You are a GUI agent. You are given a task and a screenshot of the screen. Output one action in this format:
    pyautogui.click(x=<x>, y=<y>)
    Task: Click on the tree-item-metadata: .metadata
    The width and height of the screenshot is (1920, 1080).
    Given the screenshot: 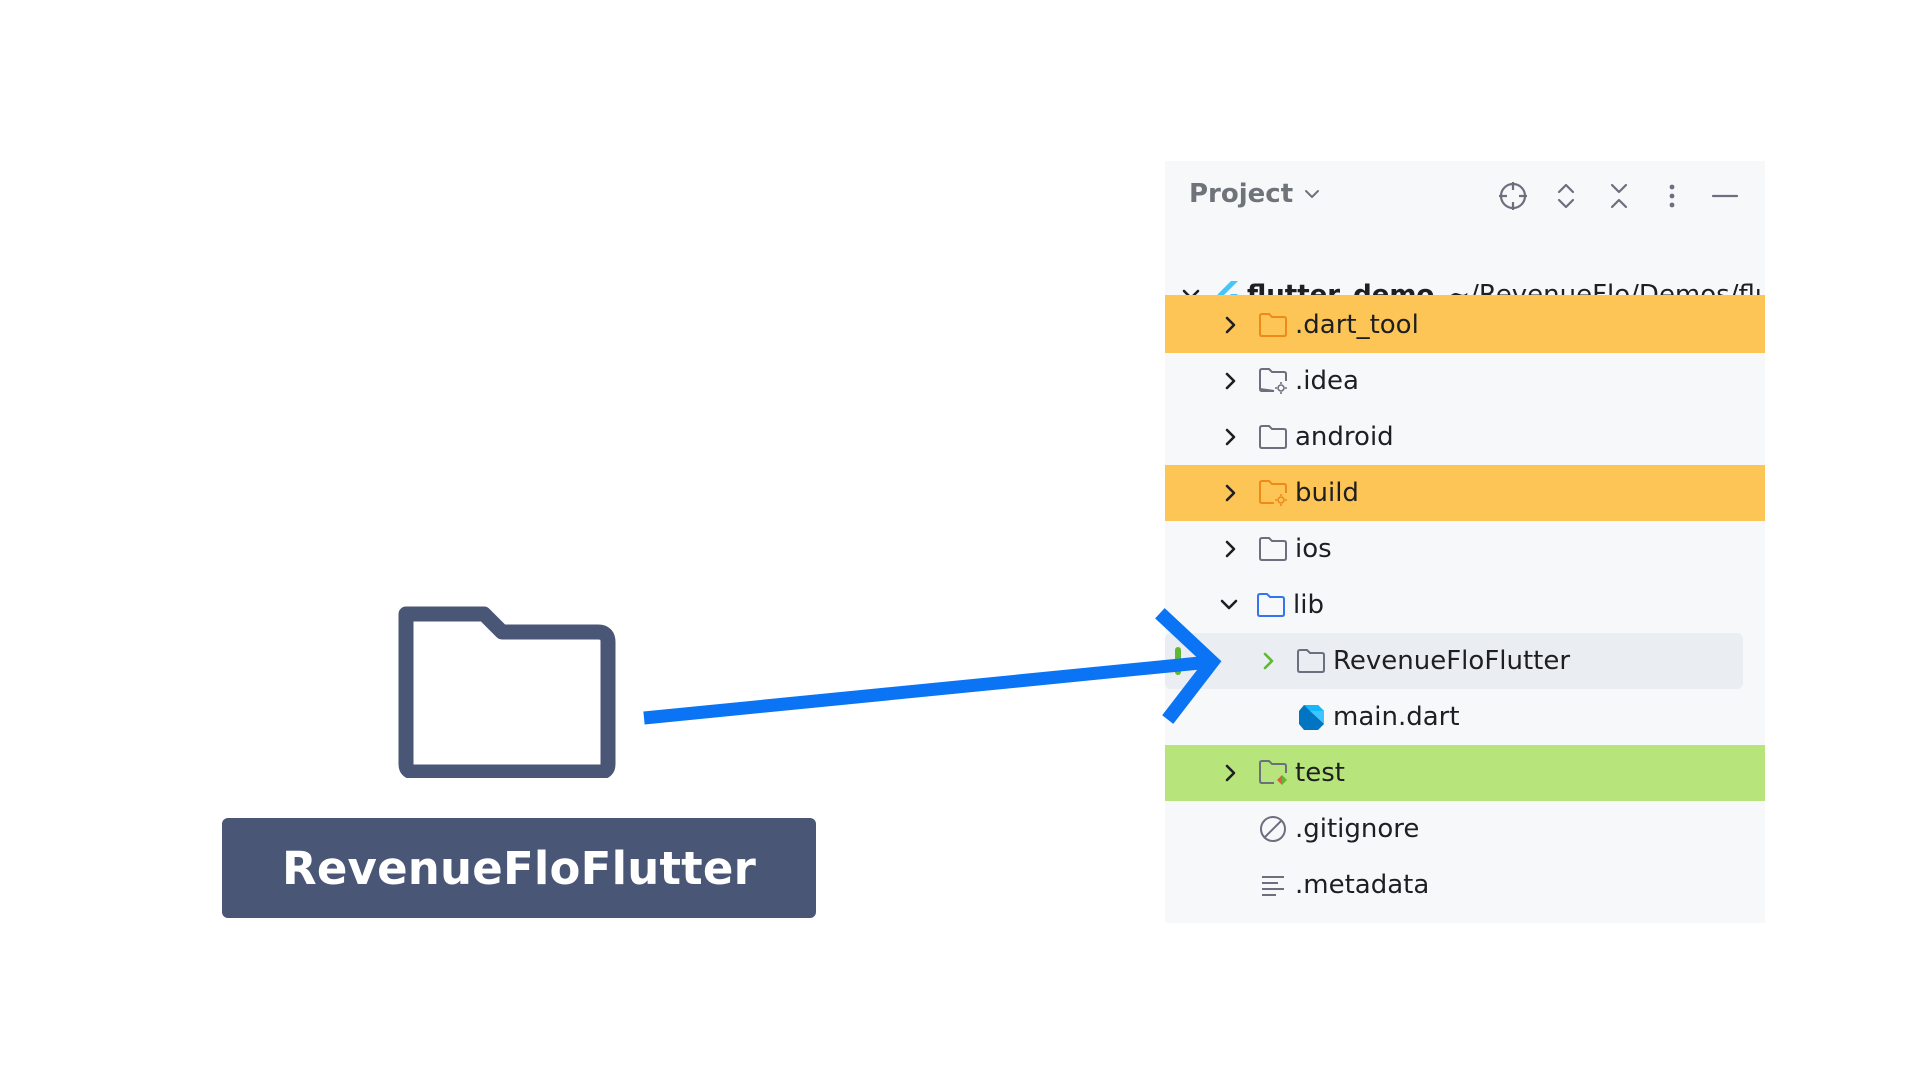 What is the action you would take?
    pyautogui.click(x=1465, y=885)
    